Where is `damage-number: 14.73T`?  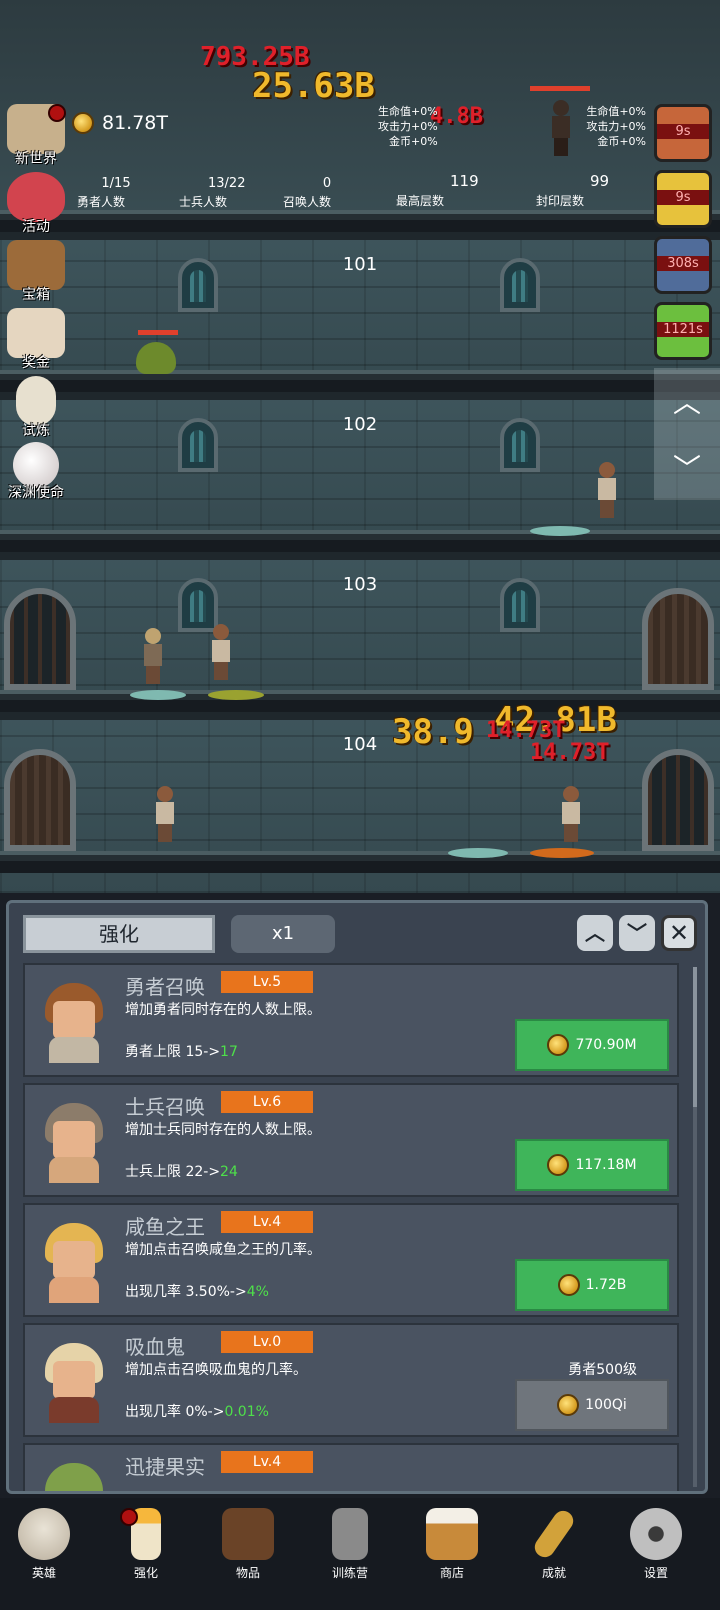
damage-number: 14.73T is located at coordinates (570, 752).